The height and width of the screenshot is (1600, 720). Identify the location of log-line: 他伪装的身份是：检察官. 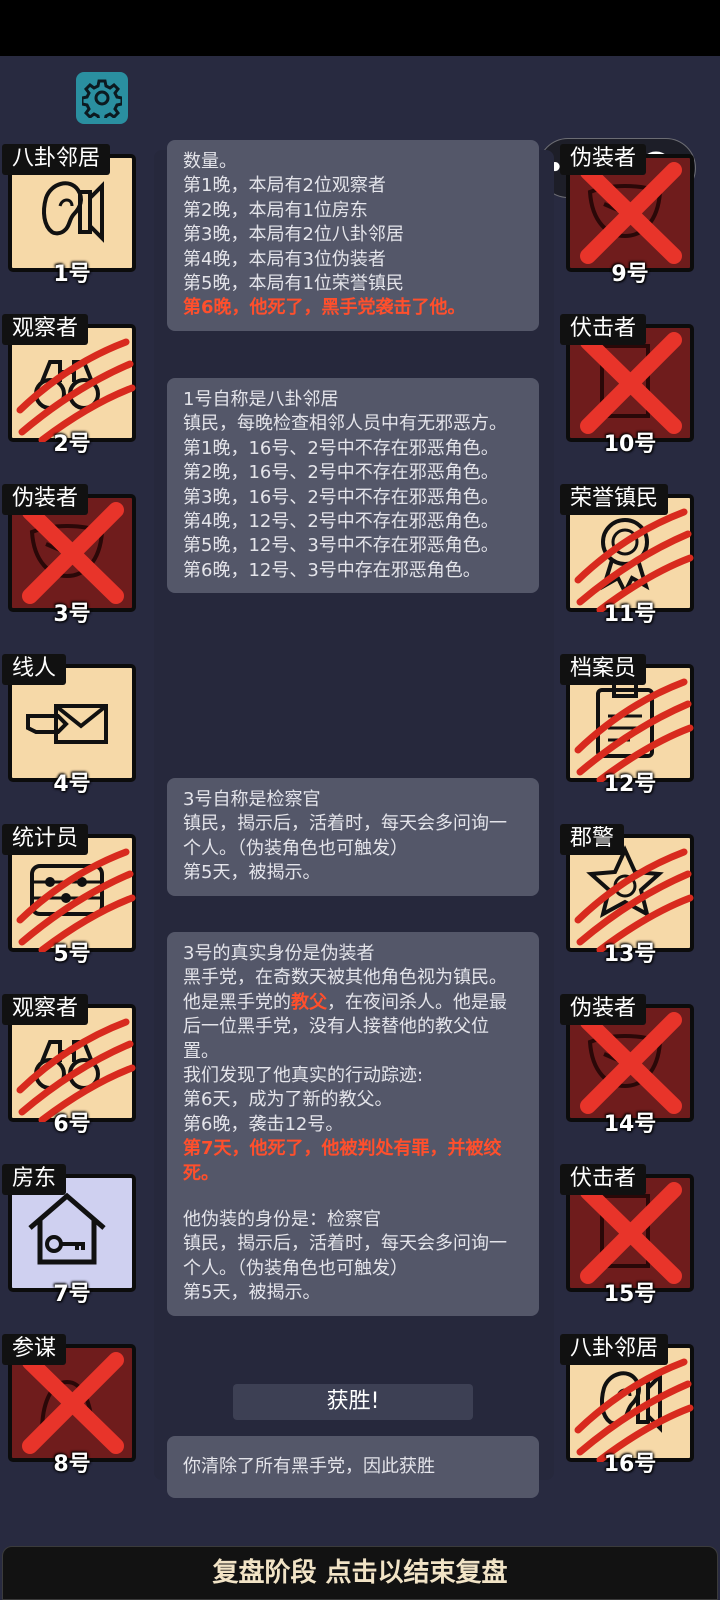
(282, 1220).